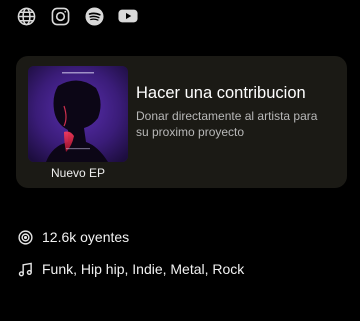  I want to click on listeners-count: 12.6k oyentes, so click(86, 237).